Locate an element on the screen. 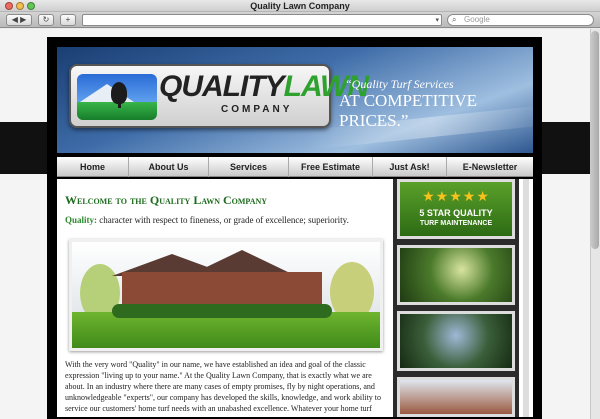 The height and width of the screenshot is (419, 600). logo-wordmark: QUALITYLAWN is located at coordinates (264, 87).